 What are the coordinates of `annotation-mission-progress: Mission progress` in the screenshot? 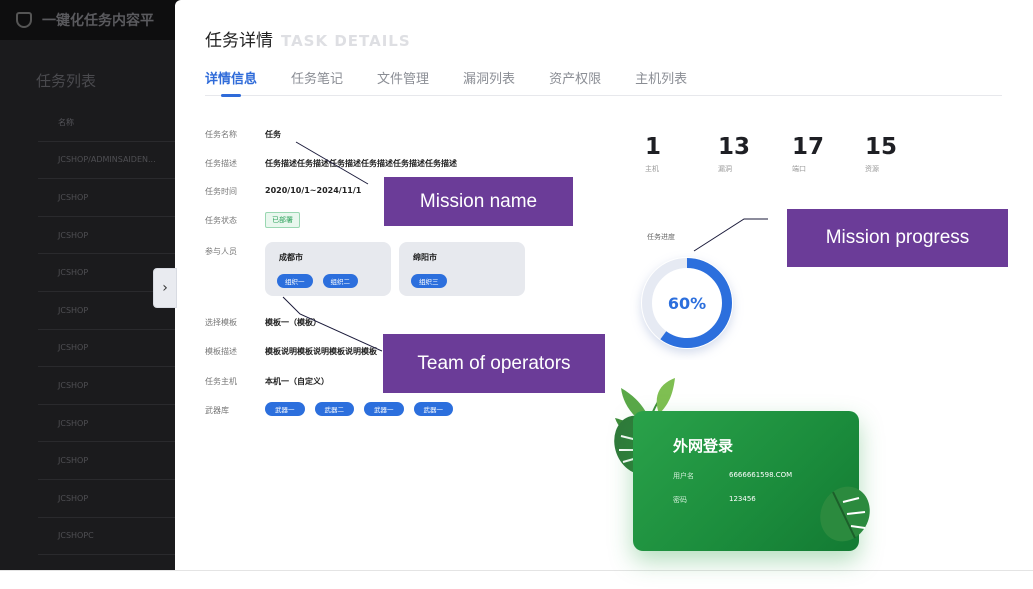 It's located at (897, 238).